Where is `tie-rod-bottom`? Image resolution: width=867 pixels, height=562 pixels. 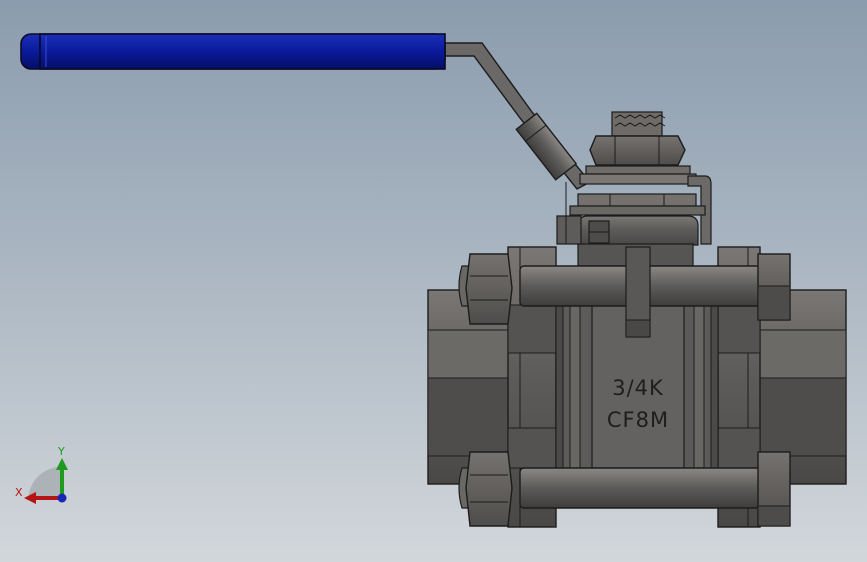
tie-rod-bottom is located at coordinates (640, 488).